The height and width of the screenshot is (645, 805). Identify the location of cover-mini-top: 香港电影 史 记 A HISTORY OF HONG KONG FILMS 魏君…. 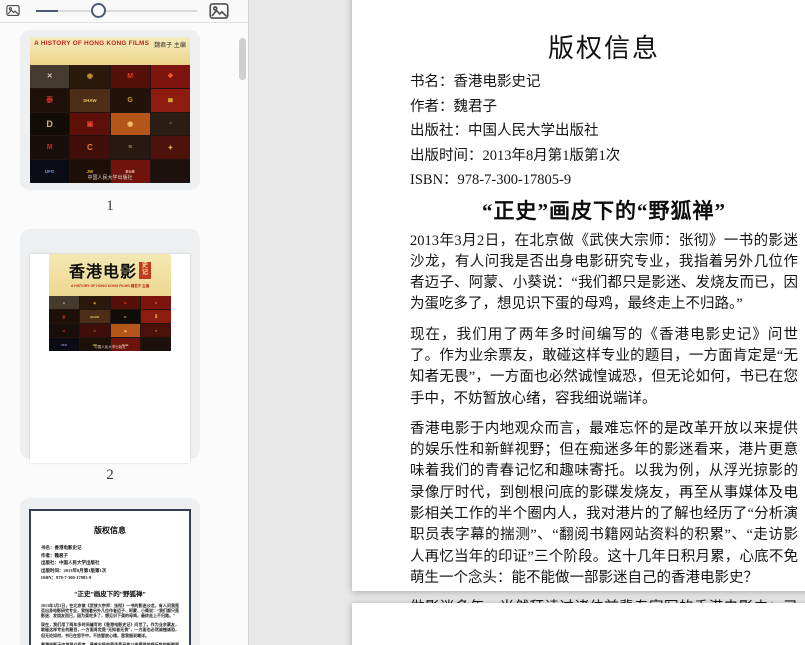
(110, 275).